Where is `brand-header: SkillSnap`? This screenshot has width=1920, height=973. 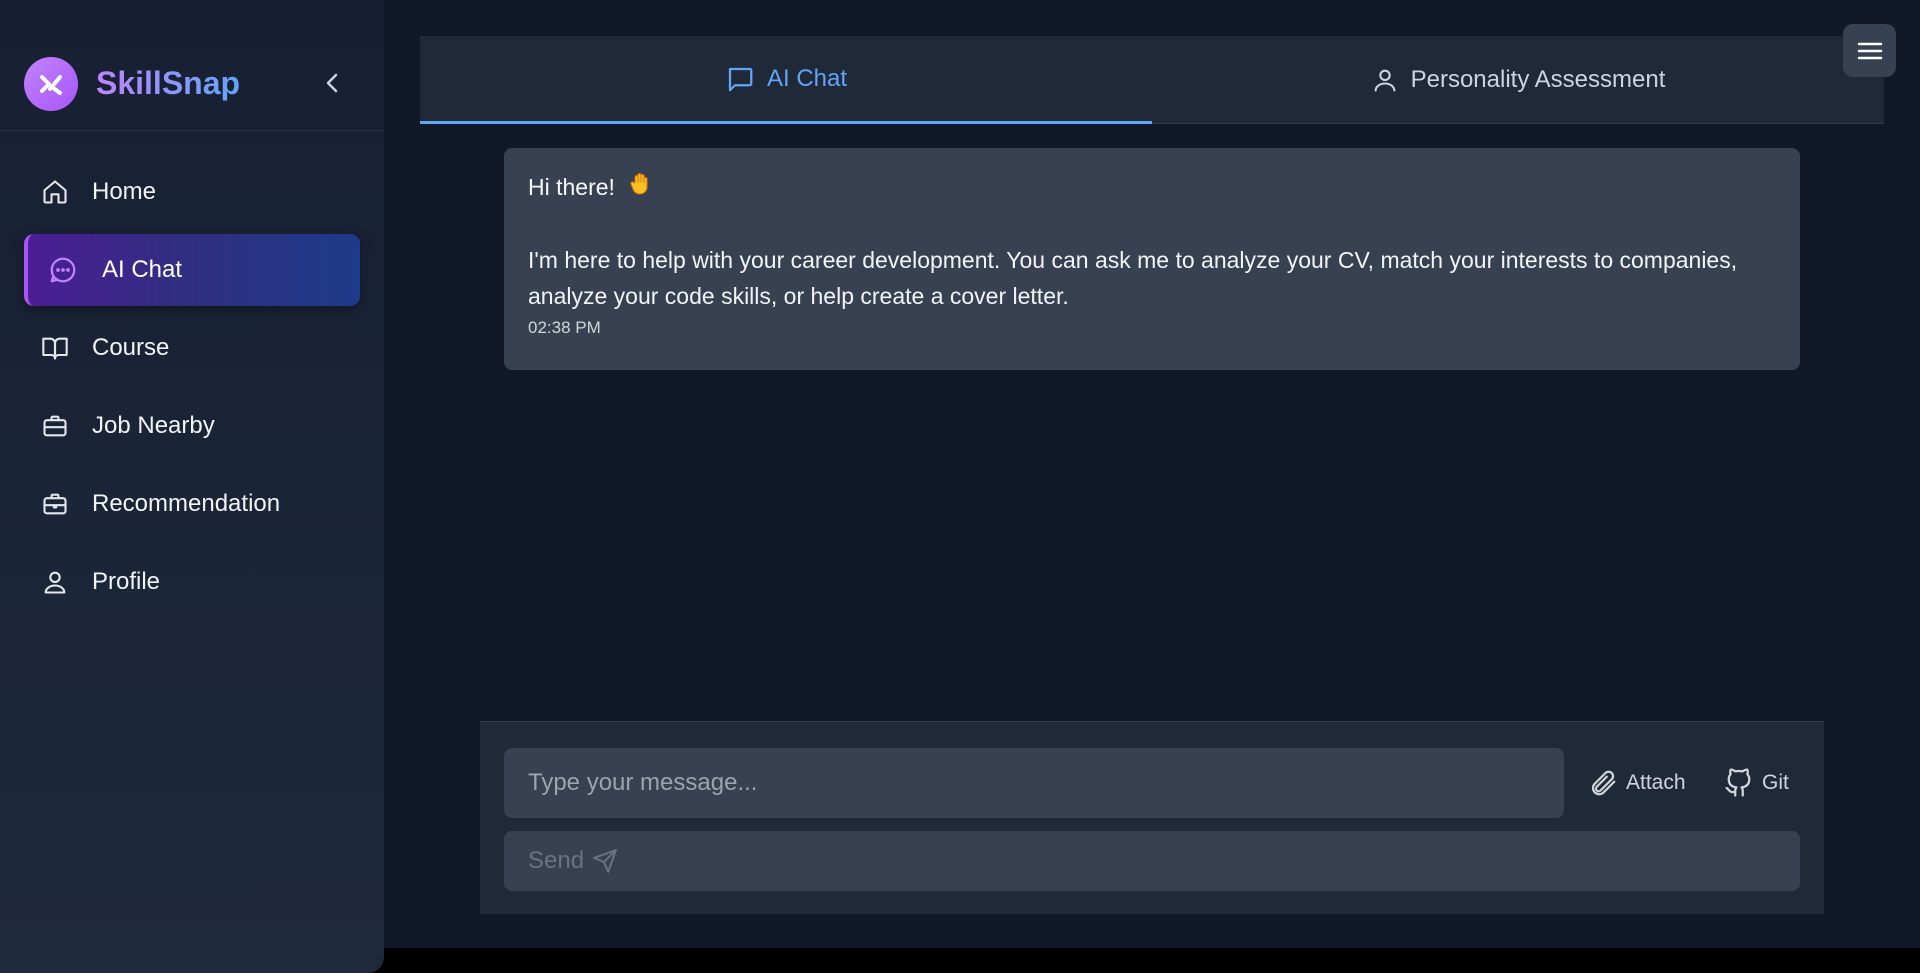
brand-header: SkillSnap is located at coordinates (192, 65).